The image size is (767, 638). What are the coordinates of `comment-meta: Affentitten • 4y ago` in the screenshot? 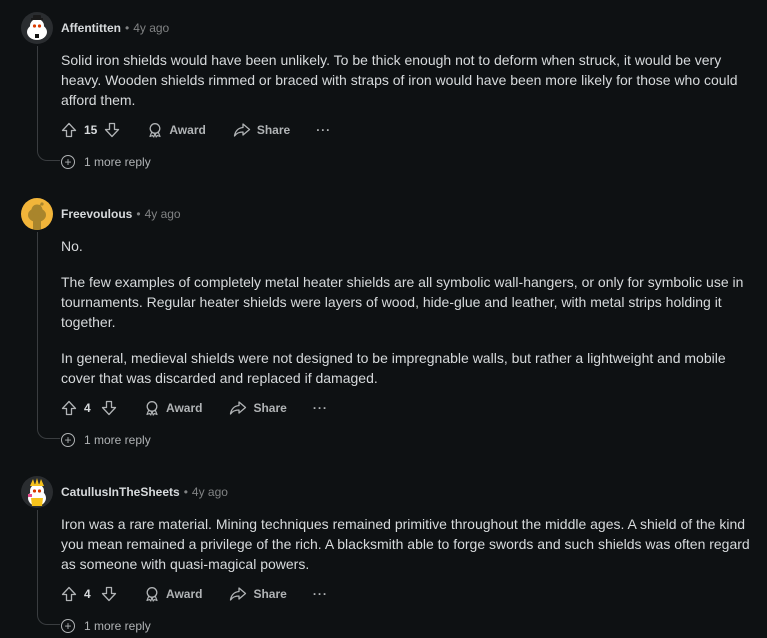 It's located at (115, 28).